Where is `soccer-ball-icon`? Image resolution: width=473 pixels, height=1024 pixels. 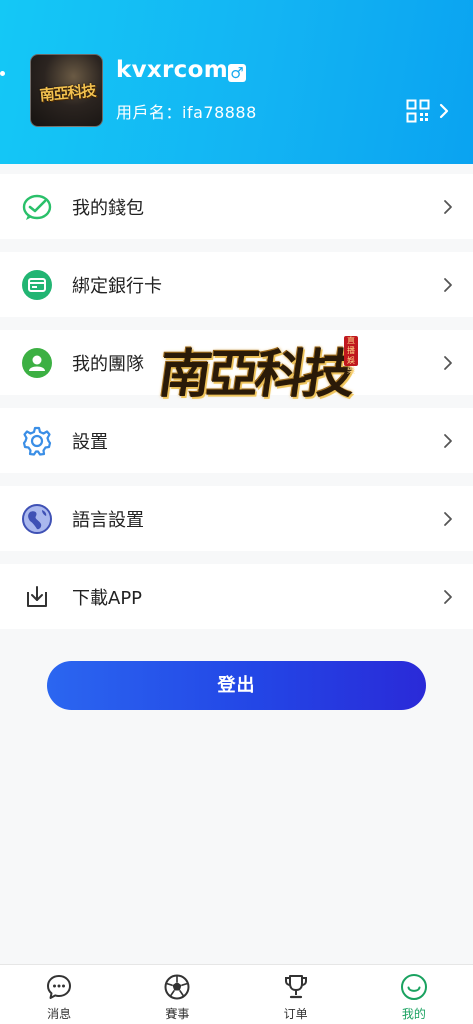 soccer-ball-icon is located at coordinates (177, 987).